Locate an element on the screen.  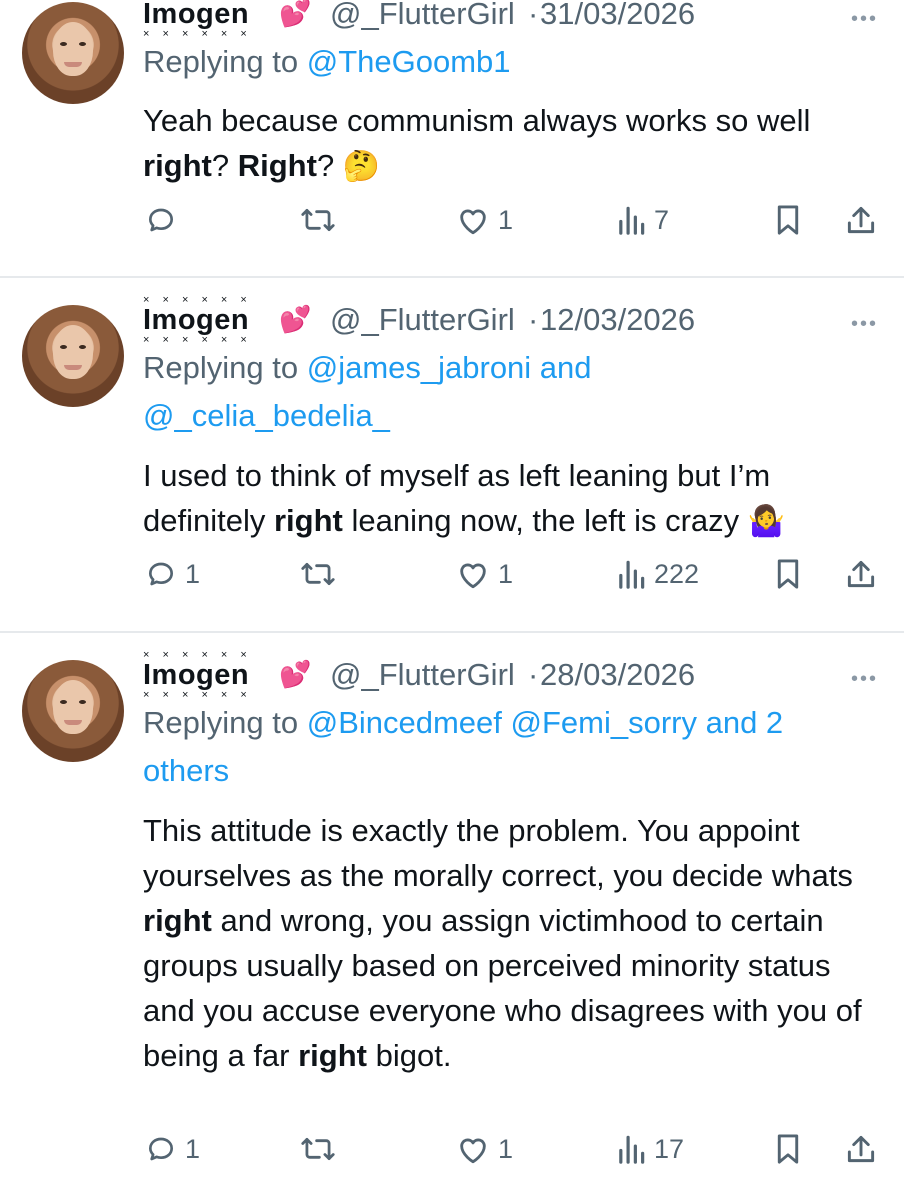
shrug-emoji: 🤷‍♀️ is located at coordinates (766, 521).